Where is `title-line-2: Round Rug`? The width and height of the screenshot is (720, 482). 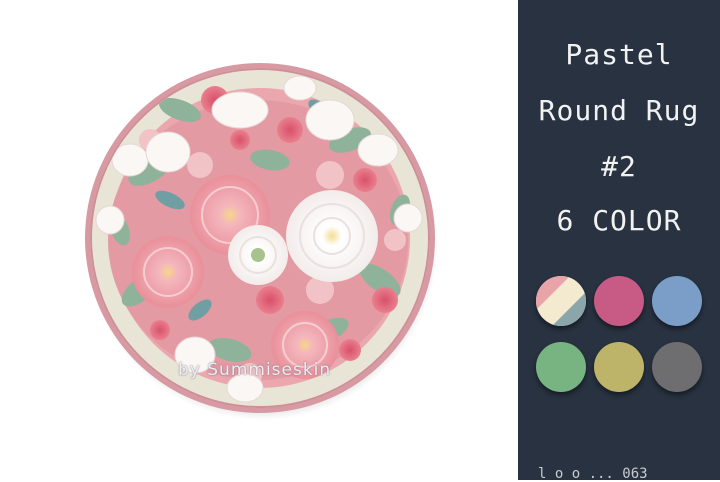 title-line-2: Round Rug is located at coordinates (619, 110).